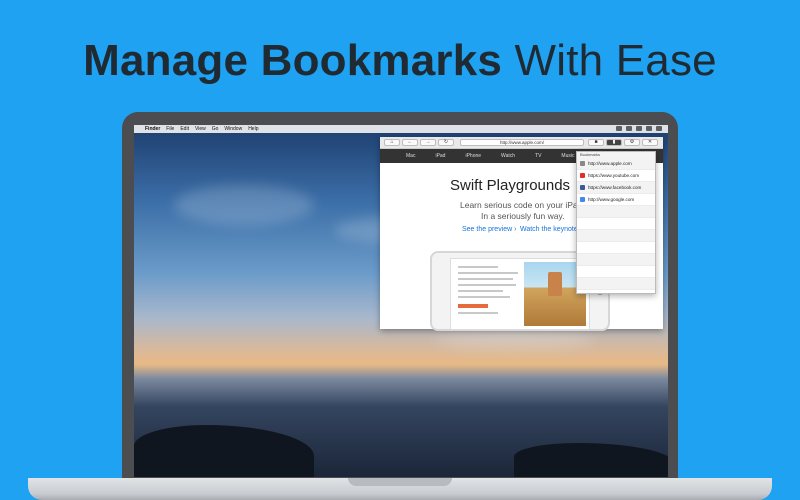  What do you see at coordinates (392, 142) in the screenshot?
I see `home-button: ⌂` at bounding box center [392, 142].